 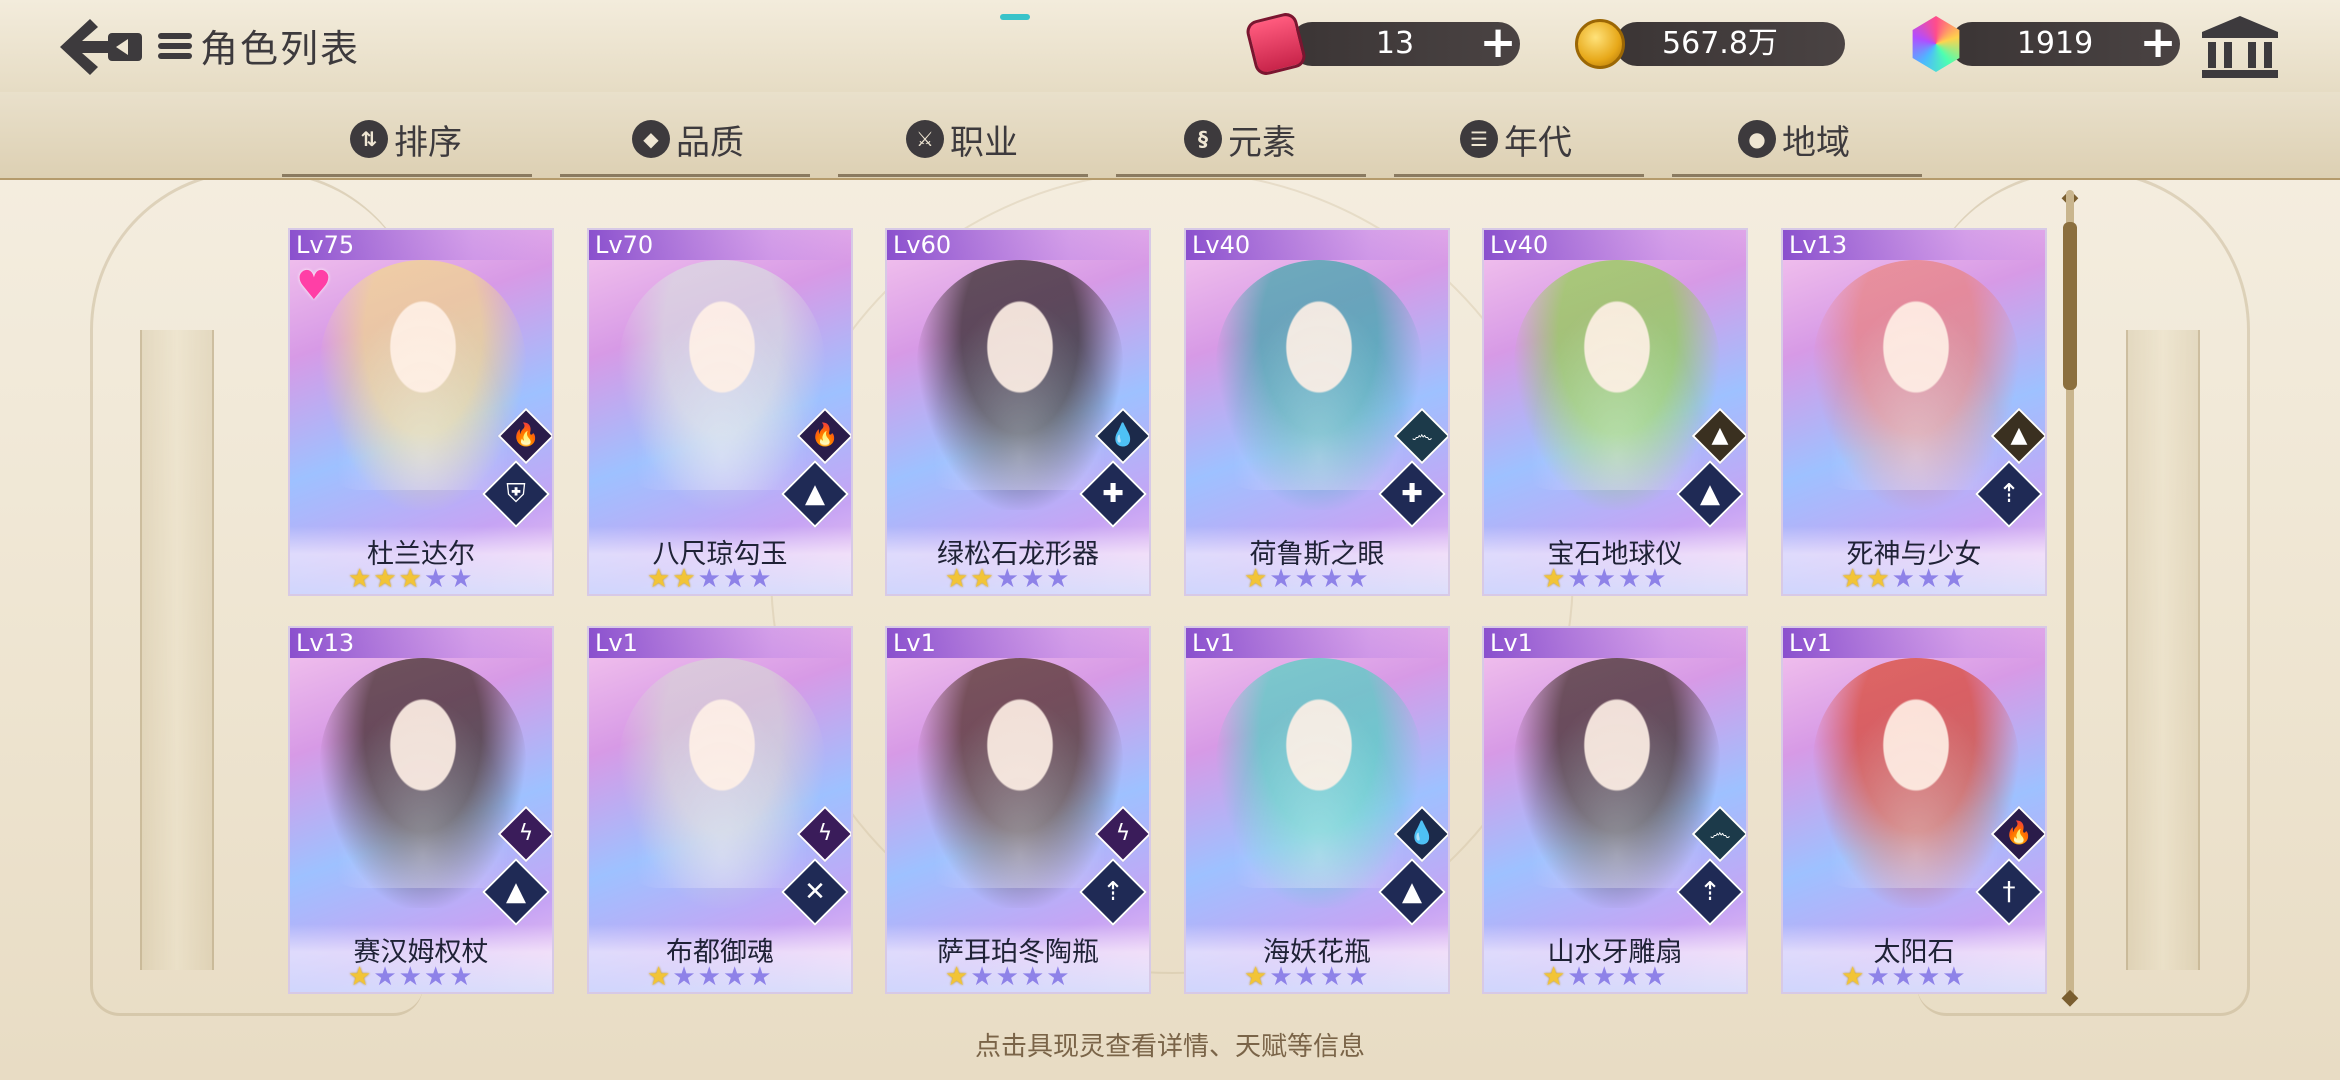 What do you see at coordinates (1018, 412) in the screenshot?
I see `character-card: Lv60 💧 ✚ 绿松石龙形器 ★ ★ ★ ★ ★` at bounding box center [1018, 412].